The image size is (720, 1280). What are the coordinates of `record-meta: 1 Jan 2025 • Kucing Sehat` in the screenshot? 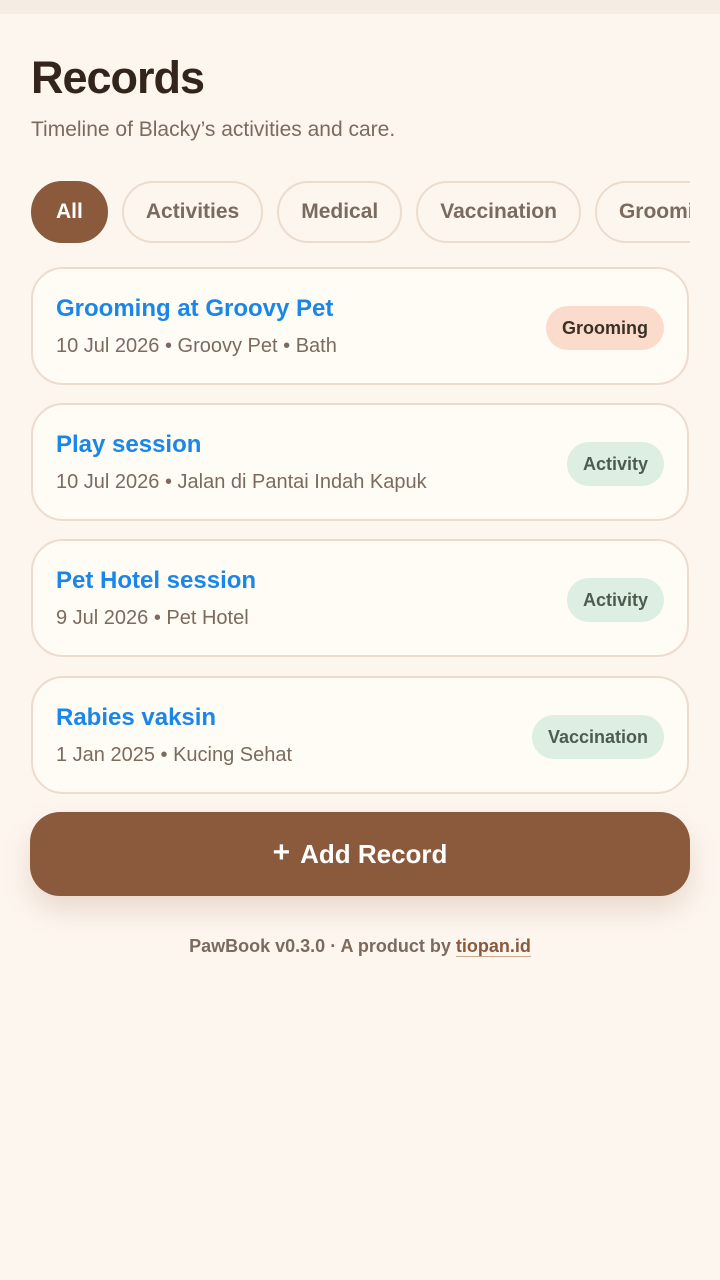 It's located at (174, 755).